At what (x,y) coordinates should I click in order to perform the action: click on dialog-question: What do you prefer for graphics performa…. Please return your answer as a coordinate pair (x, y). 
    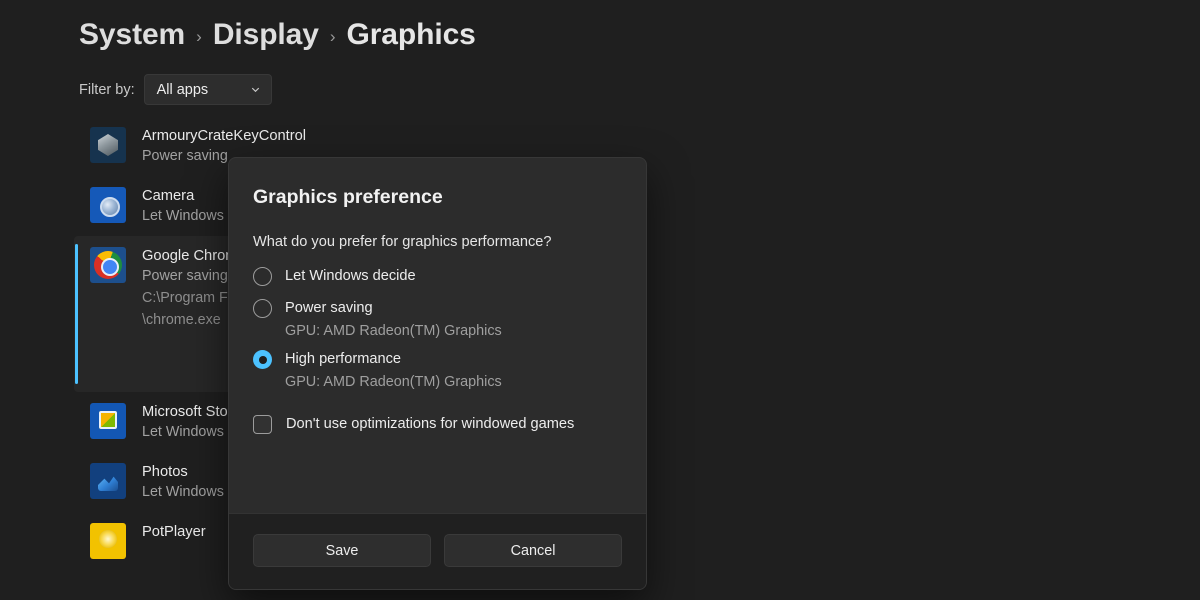
    Looking at the image, I should click on (402, 242).